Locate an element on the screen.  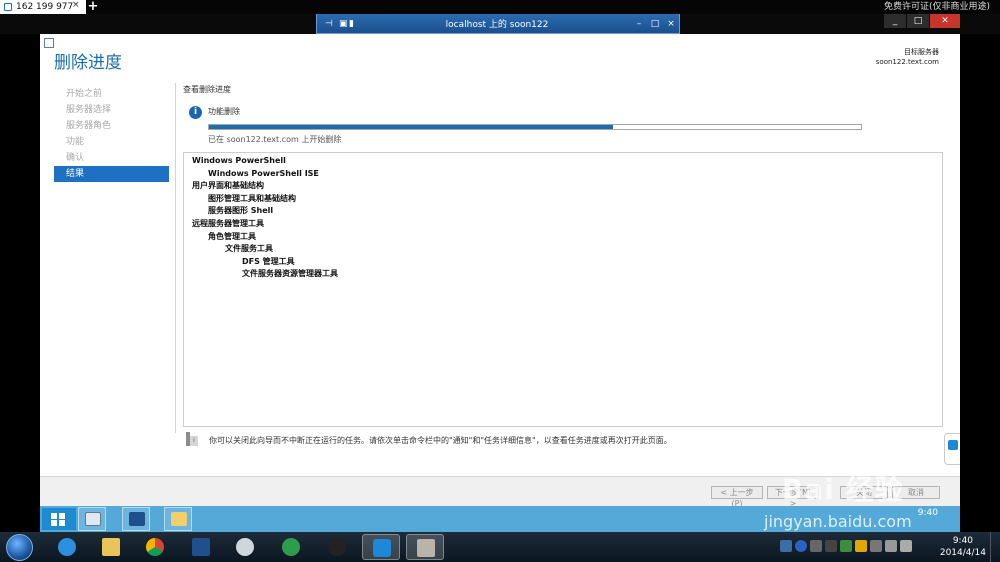
result-item: Windows PowerShell is located at coordinates (239, 160).